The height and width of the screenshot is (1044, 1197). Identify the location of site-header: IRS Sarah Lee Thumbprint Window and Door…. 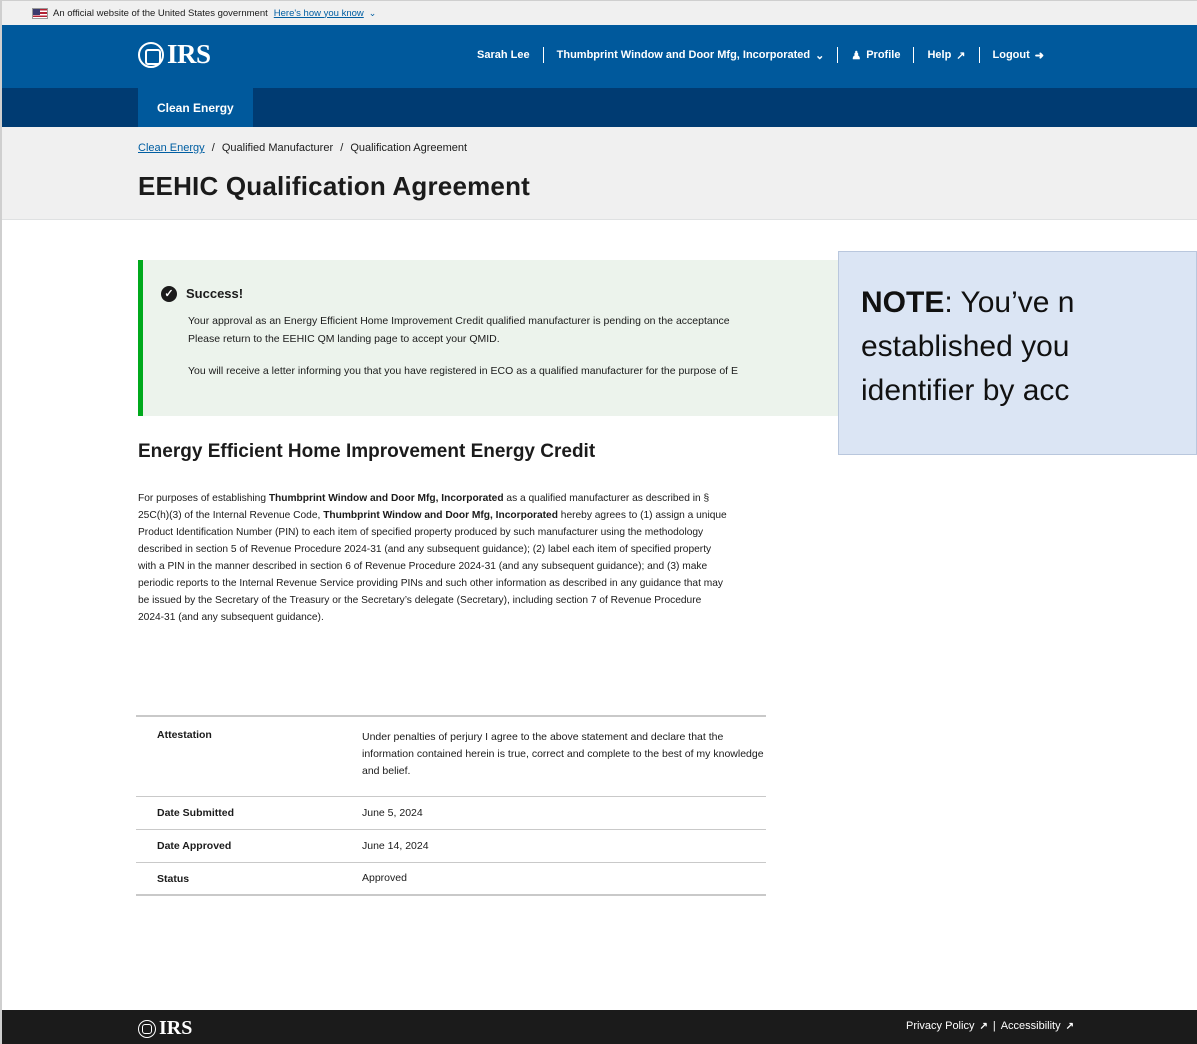
(599, 56).